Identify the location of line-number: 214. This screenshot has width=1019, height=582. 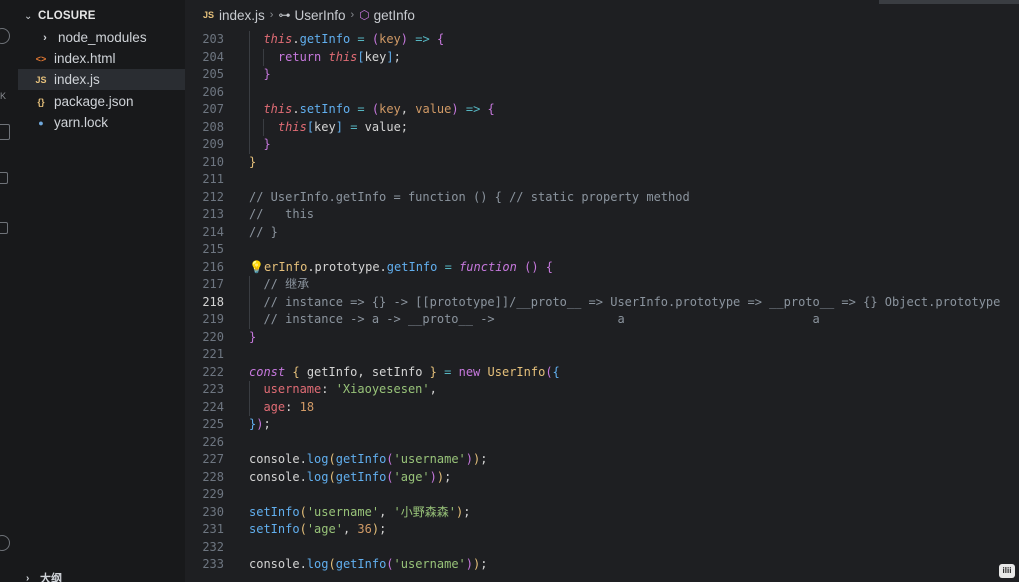
(213, 231).